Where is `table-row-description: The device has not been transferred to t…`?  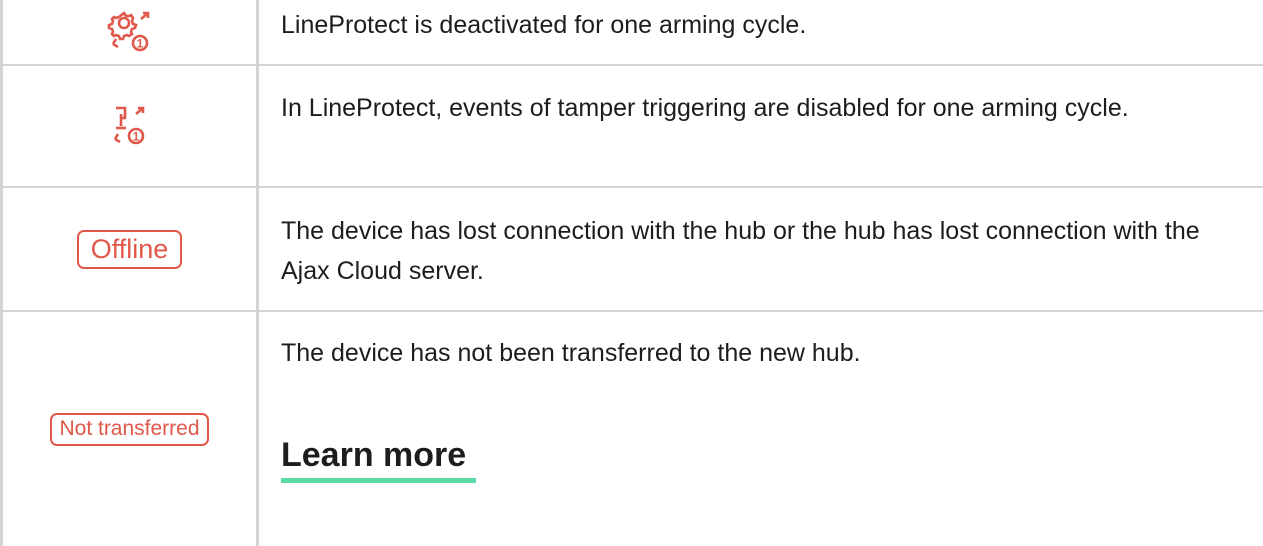 table-row-description: The device has not been transferred to t… is located at coordinates (571, 353).